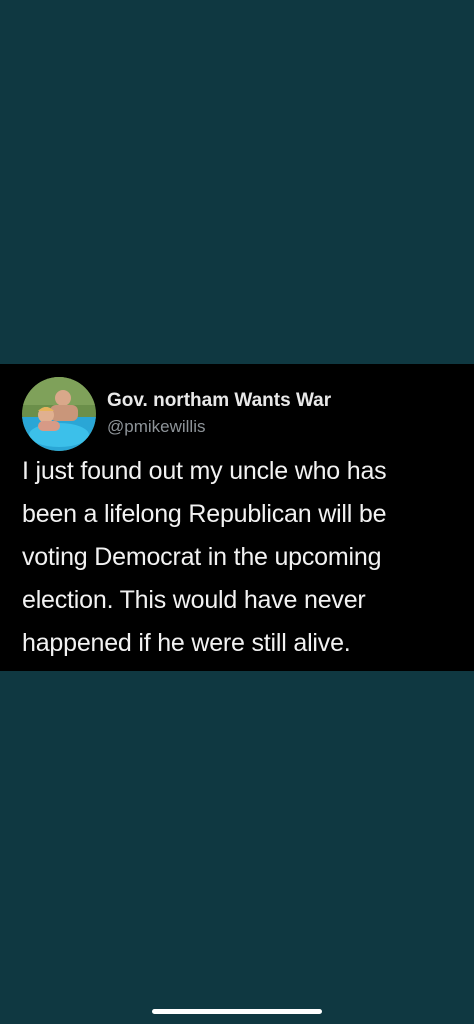 The image size is (474, 1024). Describe the element at coordinates (204, 514) in the screenshot. I see `tweet-text-line: been a lifelong Republican will be` at that location.